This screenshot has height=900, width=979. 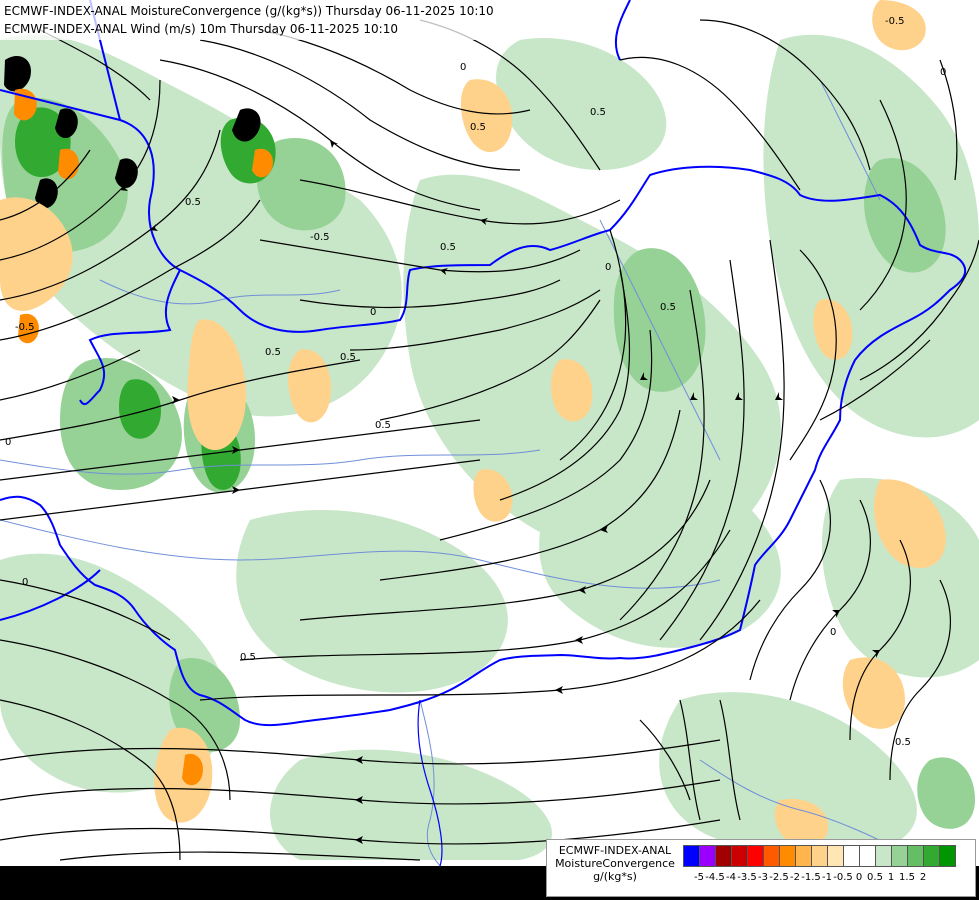 I want to click on legend-tick-label: -5, so click(x=699, y=877).